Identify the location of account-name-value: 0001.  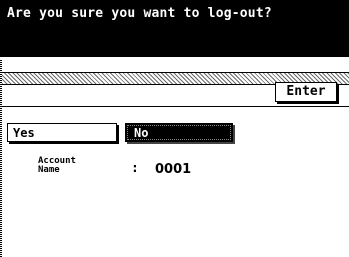
(173, 169).